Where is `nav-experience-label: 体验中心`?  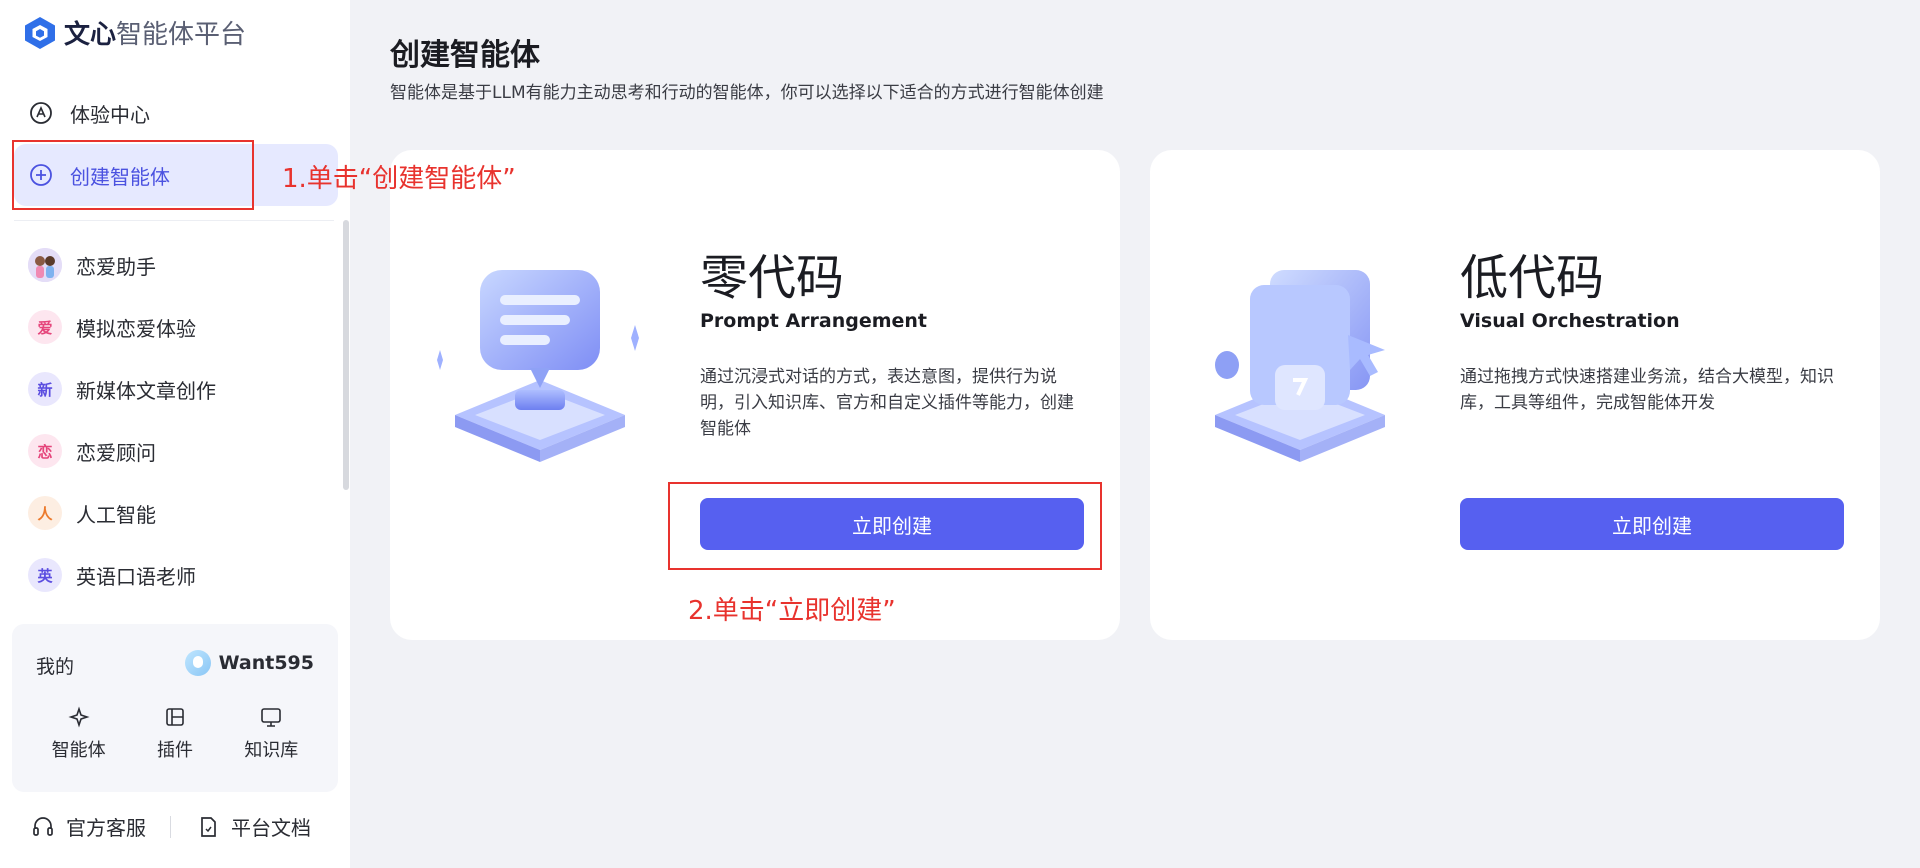 nav-experience-label: 体验中心 is located at coordinates (110, 114).